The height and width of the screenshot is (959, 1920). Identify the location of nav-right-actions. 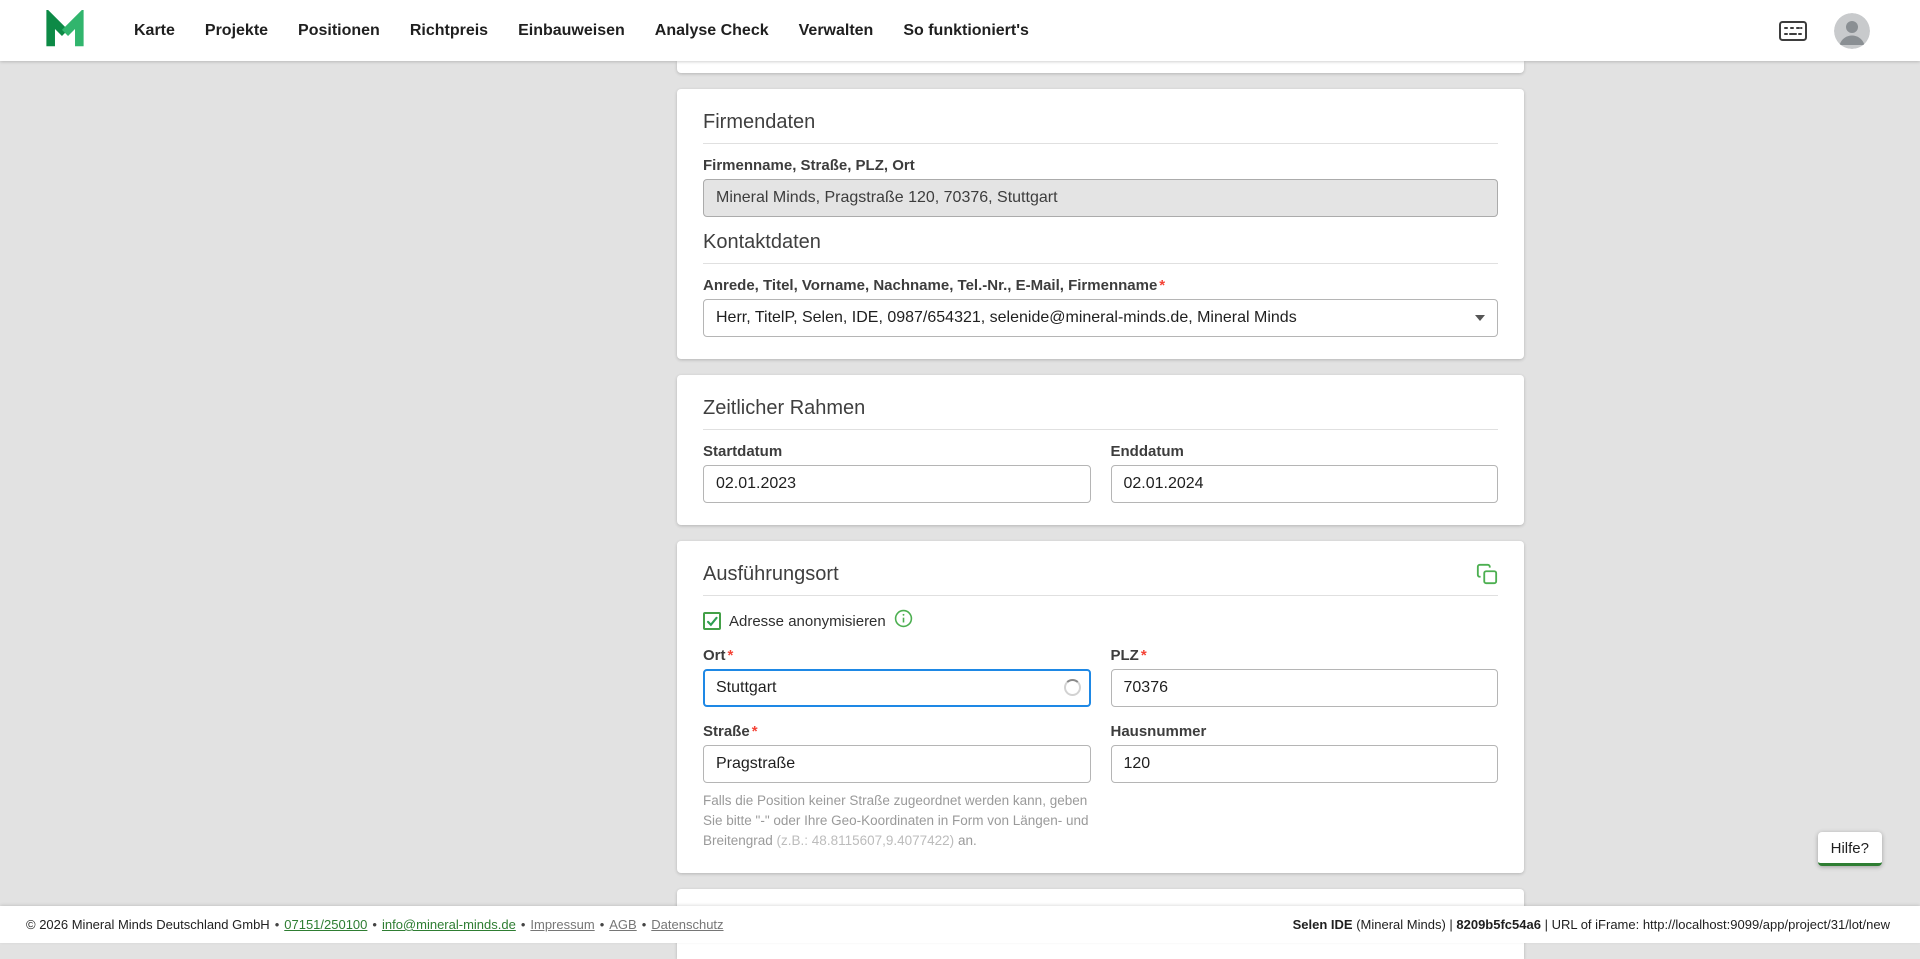
(1824, 31).